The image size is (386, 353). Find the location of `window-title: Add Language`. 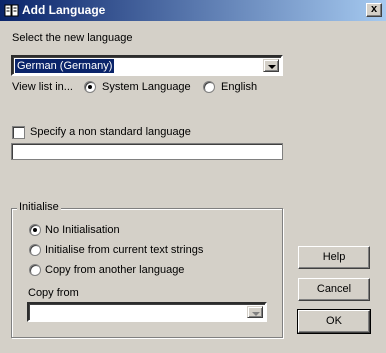

window-title: Add Language is located at coordinates (64, 10).